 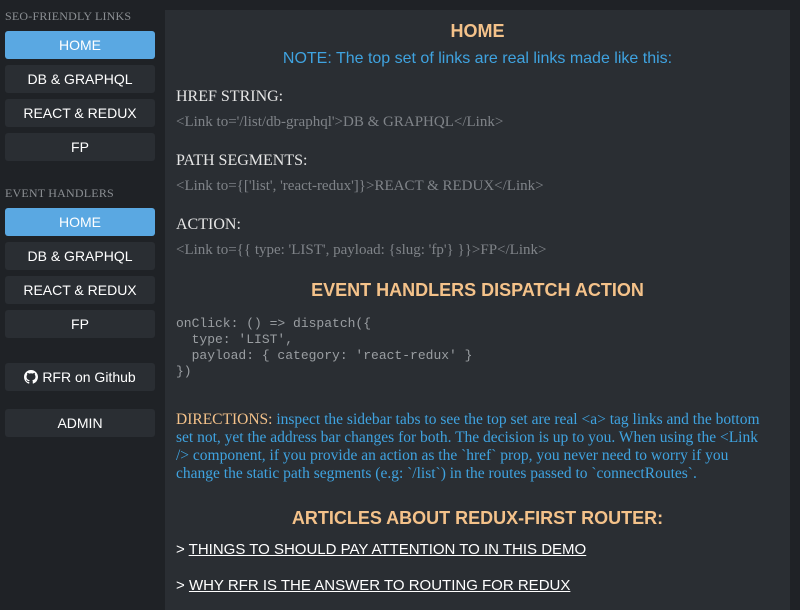 What do you see at coordinates (208, 224) in the screenshot?
I see `action-label: ACTION:` at bounding box center [208, 224].